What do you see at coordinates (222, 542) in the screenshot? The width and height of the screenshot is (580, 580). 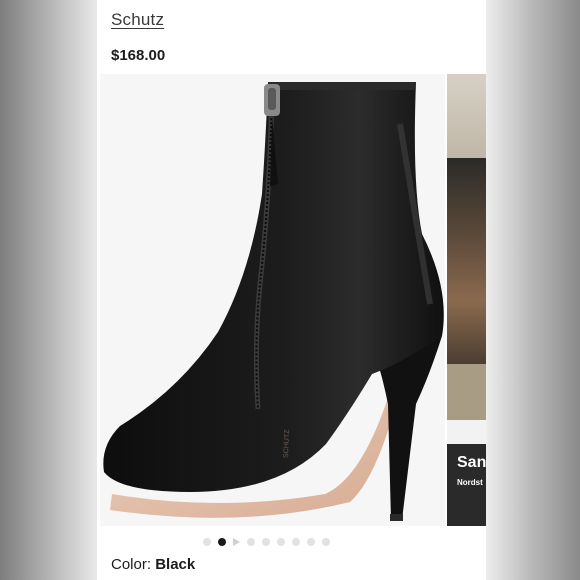 I see `carousel-dot-active` at bounding box center [222, 542].